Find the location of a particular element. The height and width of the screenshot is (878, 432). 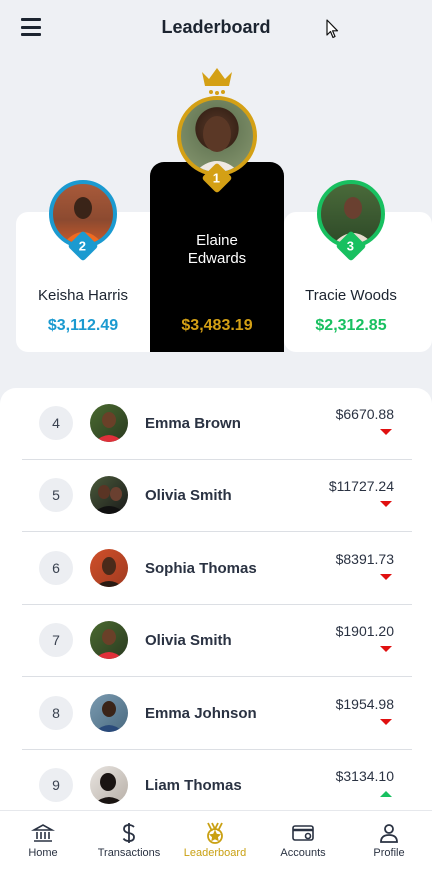

rank-number: 4 is located at coordinates (56, 423).